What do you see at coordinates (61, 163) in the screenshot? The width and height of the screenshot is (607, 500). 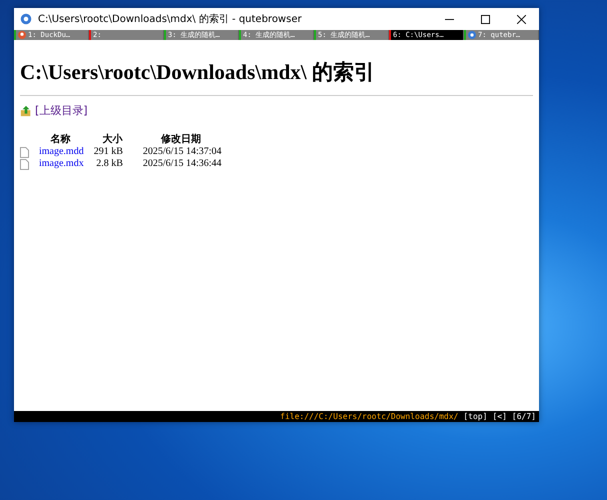 I see `file-link: image.mdx` at bounding box center [61, 163].